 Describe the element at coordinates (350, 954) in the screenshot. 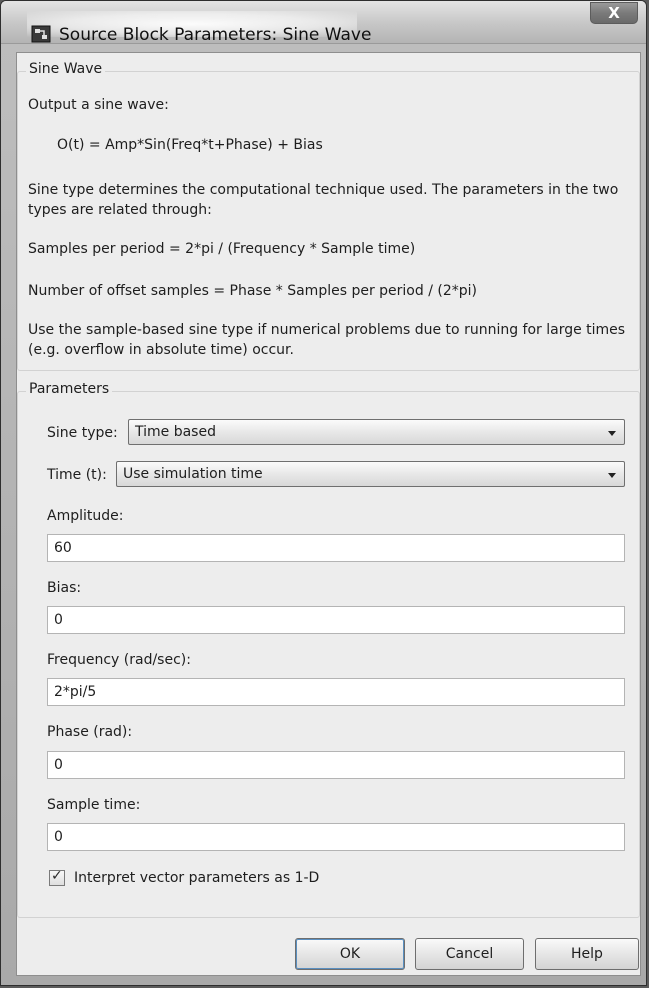

I see `ok-button: OK` at that location.